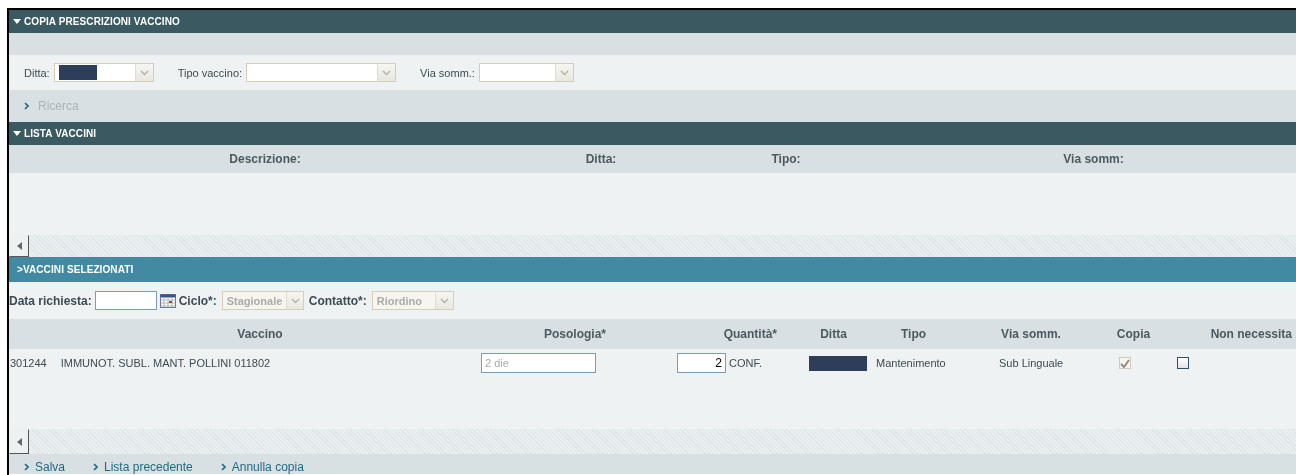 The image size is (1296, 475). What do you see at coordinates (913, 334) in the screenshot?
I see `column-header: Tipo` at bounding box center [913, 334].